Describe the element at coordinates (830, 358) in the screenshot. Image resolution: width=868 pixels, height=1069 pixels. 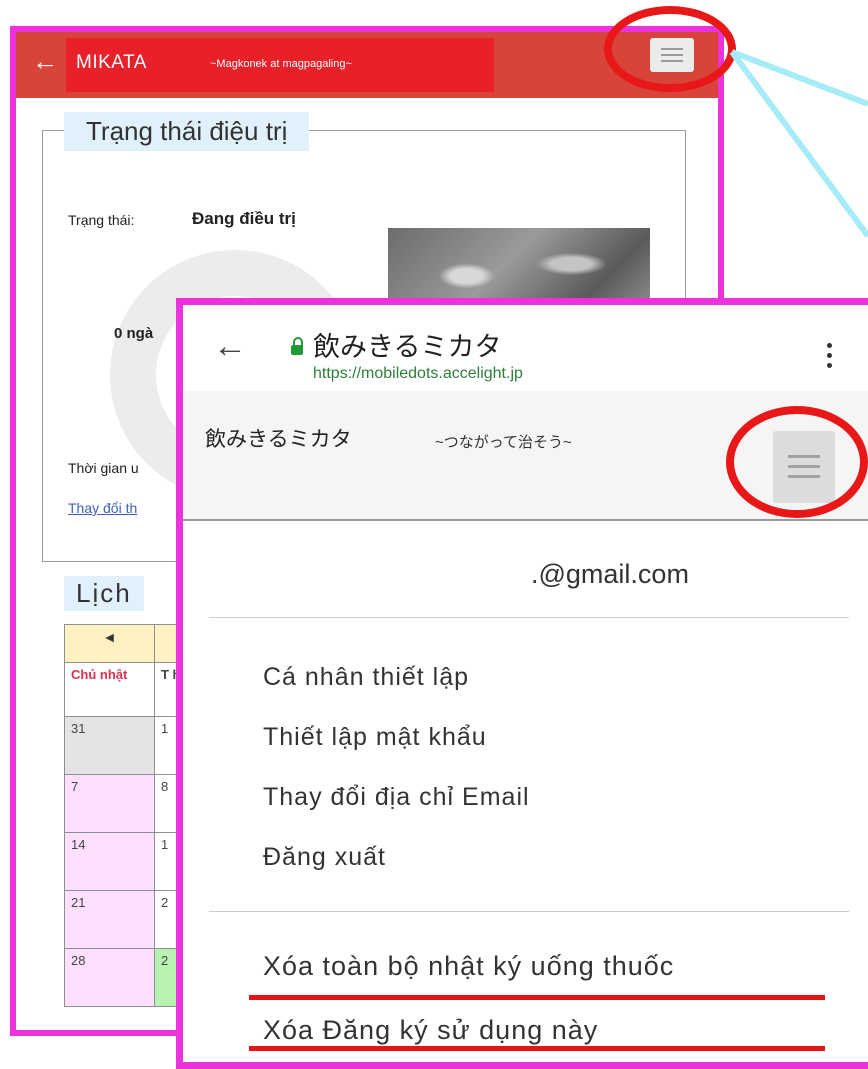
I see `overflow-menu-icon` at that location.